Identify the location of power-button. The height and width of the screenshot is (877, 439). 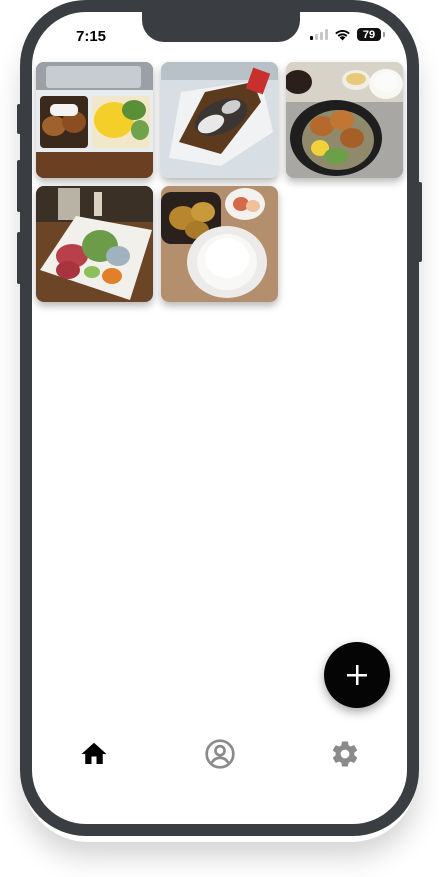
(420, 222).